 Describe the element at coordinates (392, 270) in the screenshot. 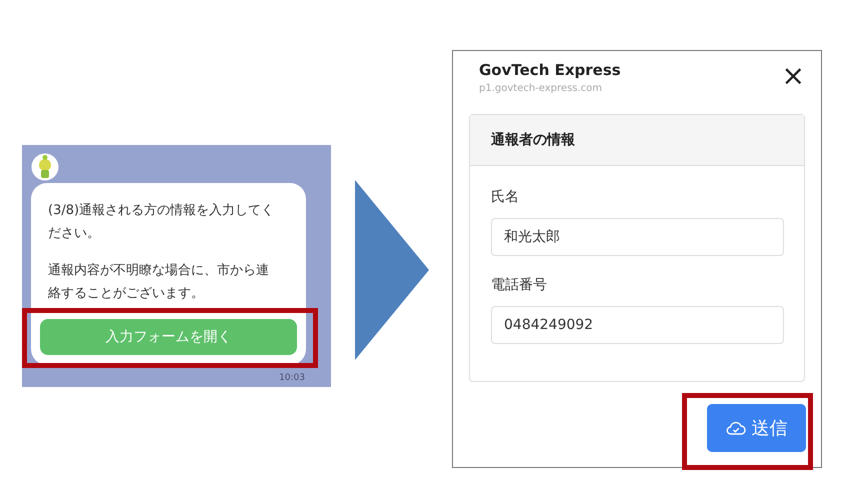

I see `arrow-icon` at that location.